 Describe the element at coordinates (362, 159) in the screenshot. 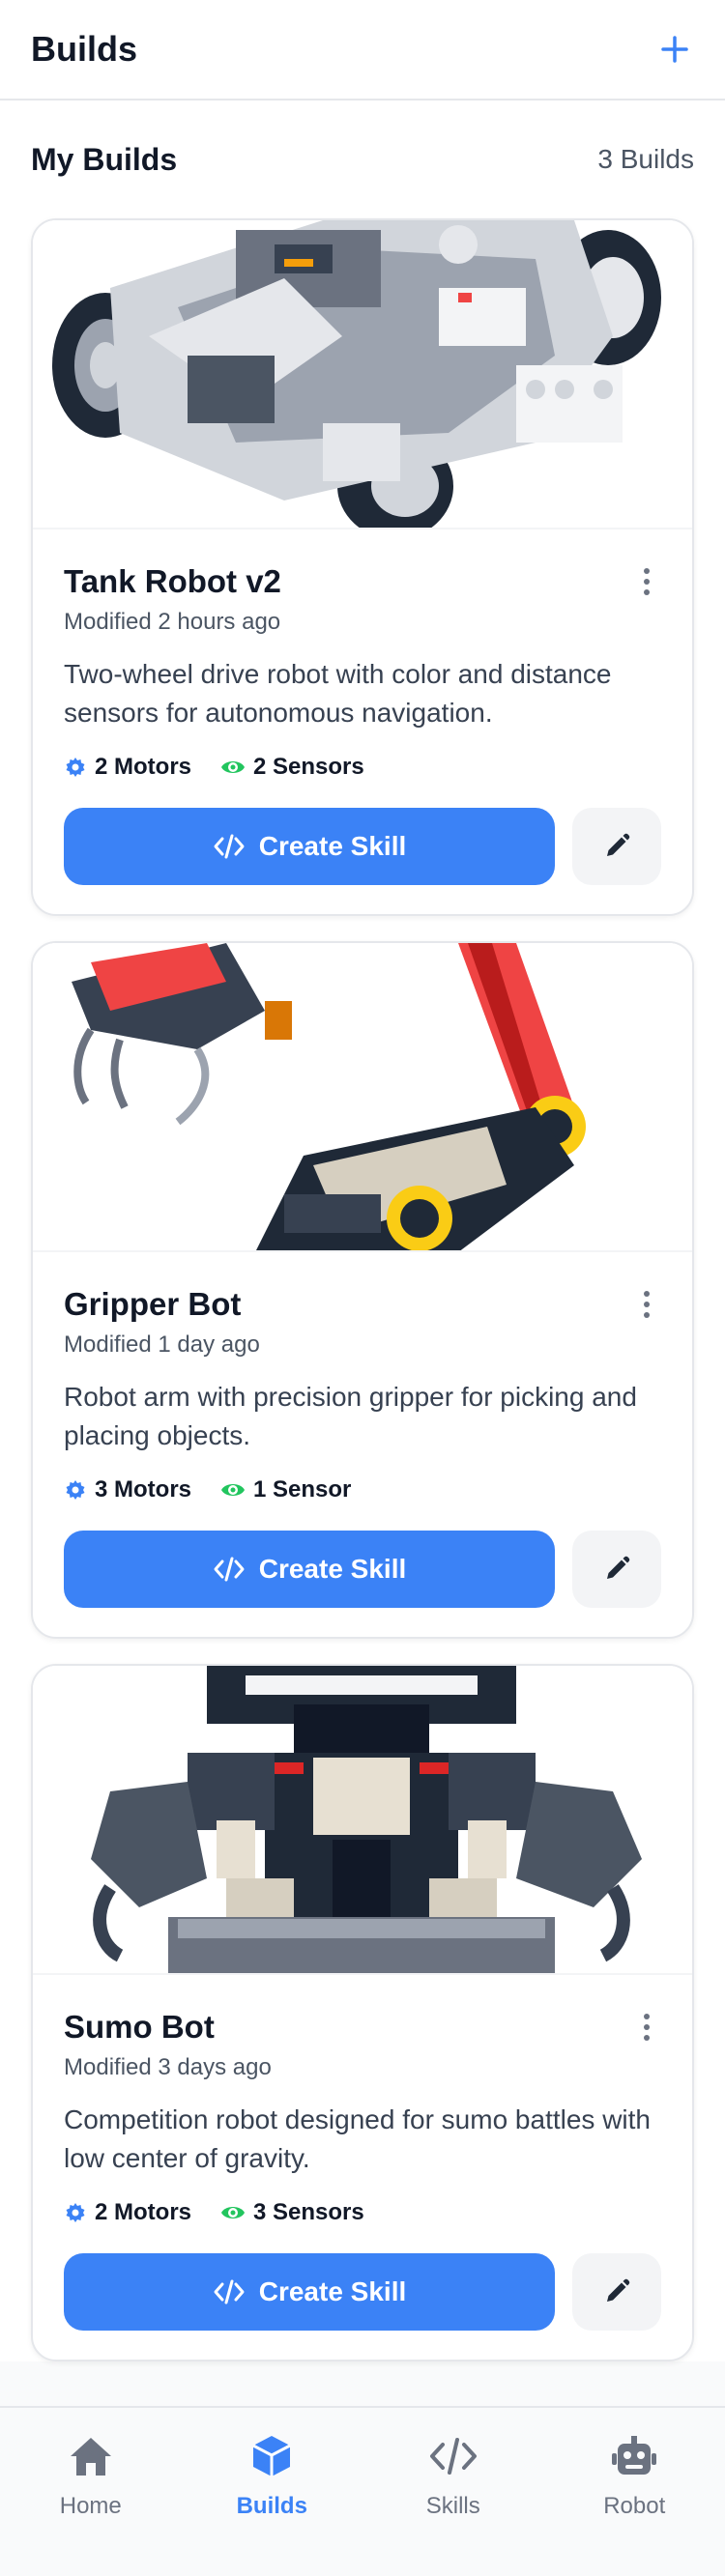

I see `section-header: My Builds 3 Builds` at that location.